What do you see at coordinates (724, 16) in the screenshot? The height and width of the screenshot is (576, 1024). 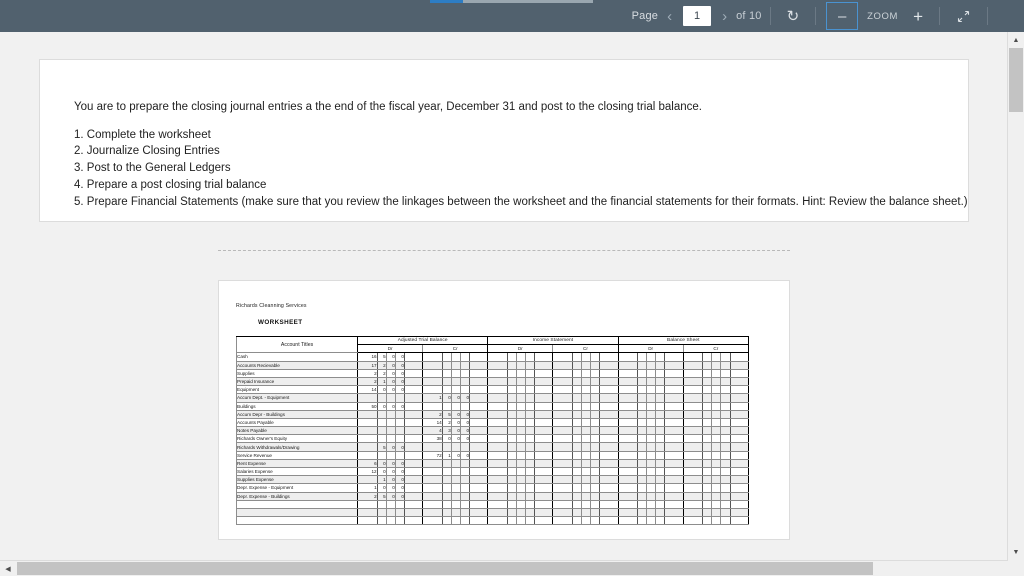 I see `next-page-button: ›` at bounding box center [724, 16].